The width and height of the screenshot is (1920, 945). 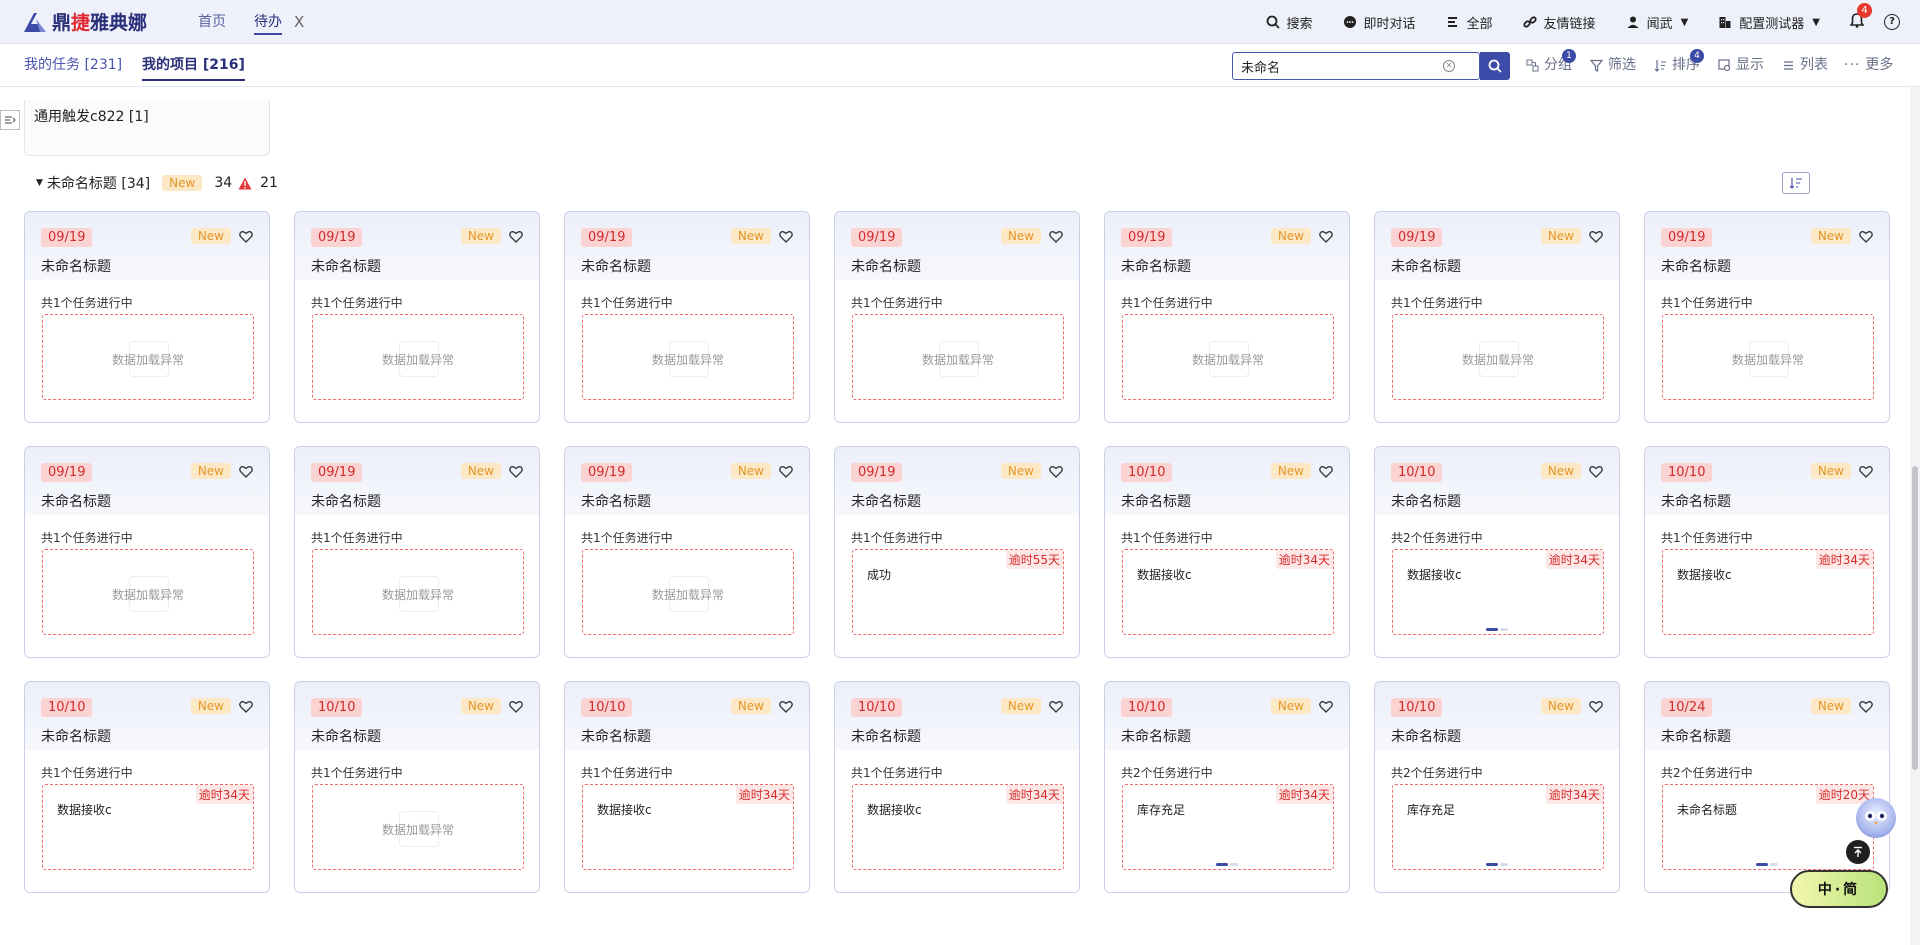 I want to click on project-card: 10/10 New 未命名标题 共1个任务进行中 数据加载异常, so click(x=417, y=787).